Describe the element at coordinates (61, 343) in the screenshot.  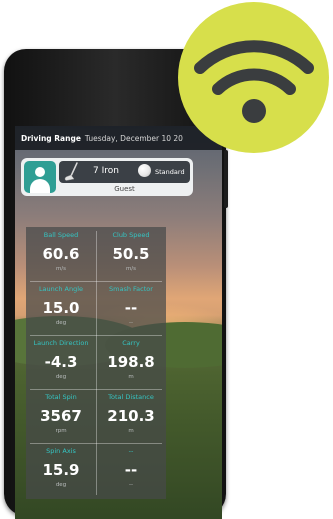
I see `stat-label: Launch Direction` at that location.